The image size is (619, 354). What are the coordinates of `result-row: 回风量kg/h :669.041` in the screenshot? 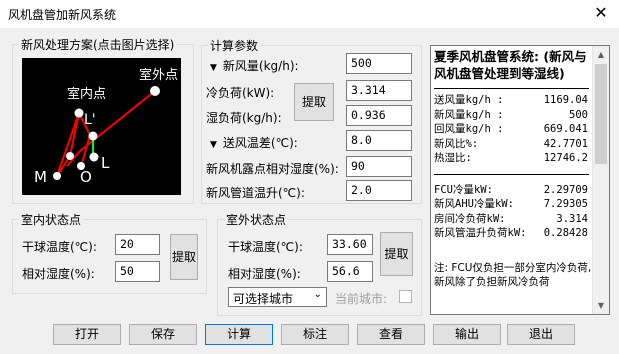 It's located at (511, 129).